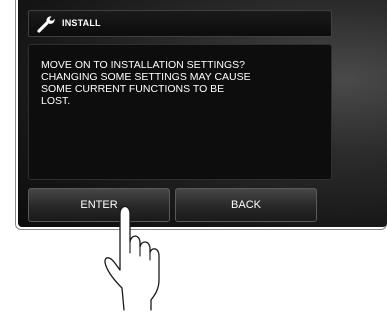 The image size is (387, 312). What do you see at coordinates (246, 205) in the screenshot?
I see `back-button: BACK` at bounding box center [246, 205].